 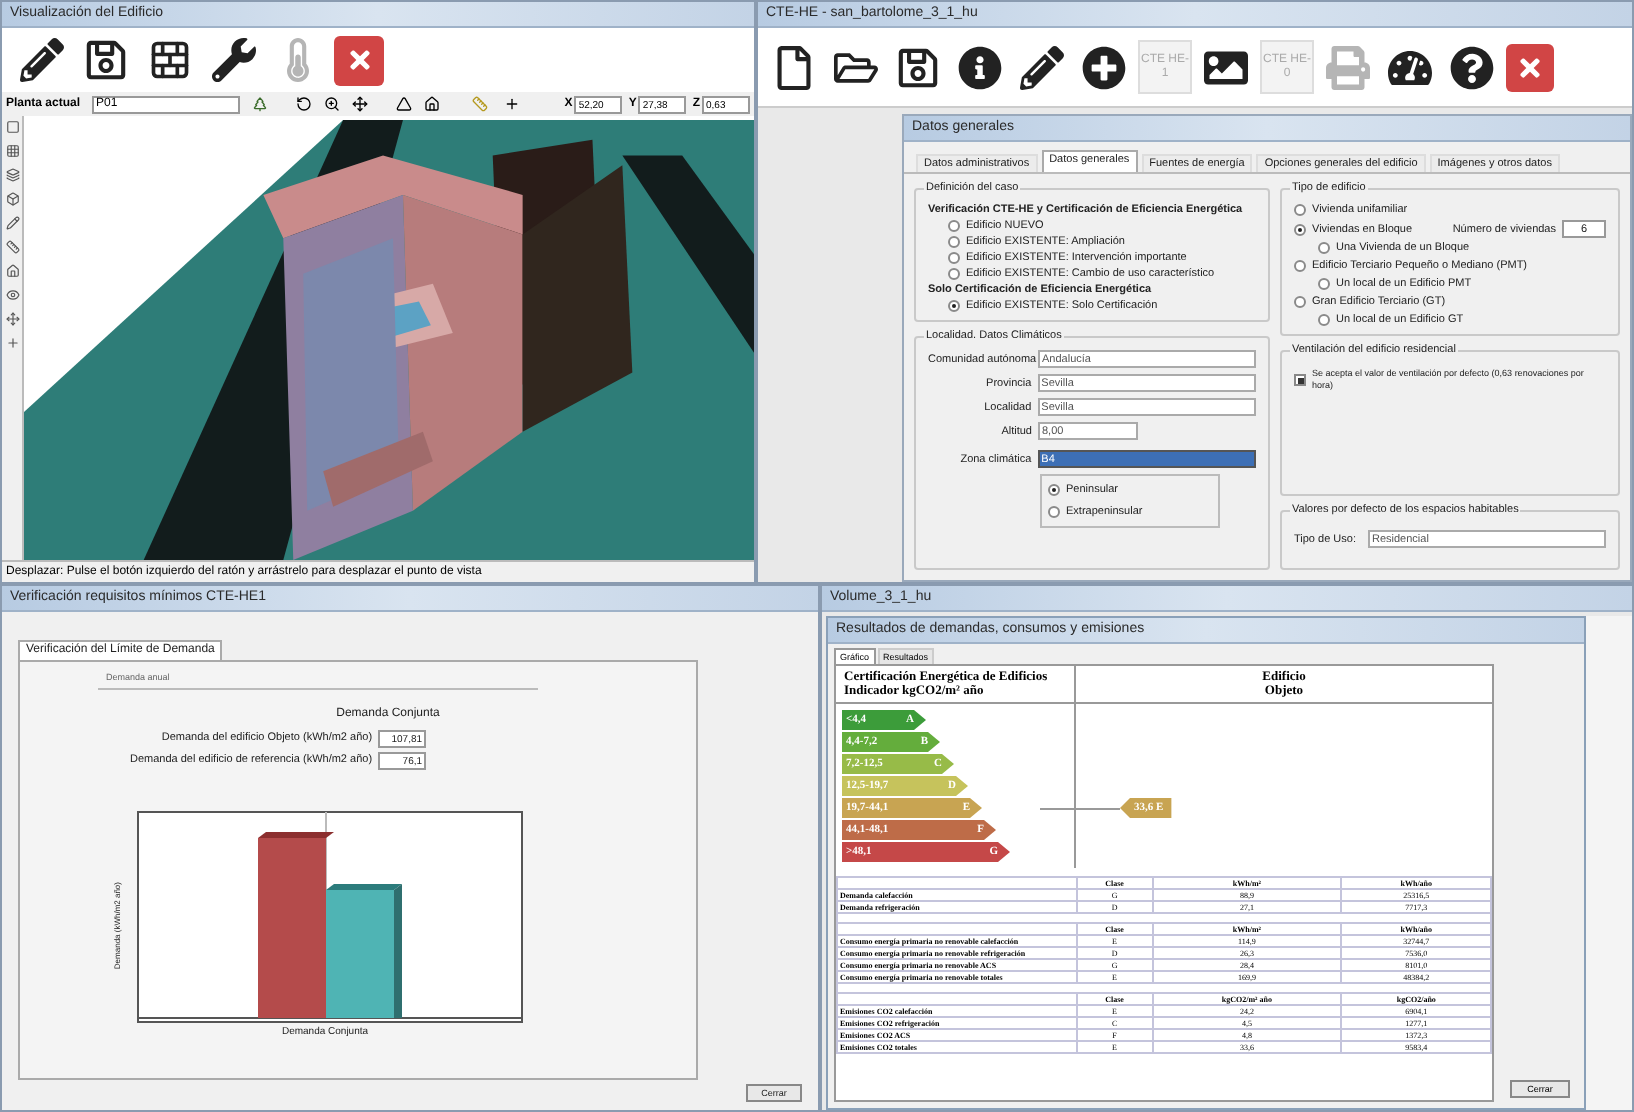 I want to click on grid-icon, so click(x=12, y=151).